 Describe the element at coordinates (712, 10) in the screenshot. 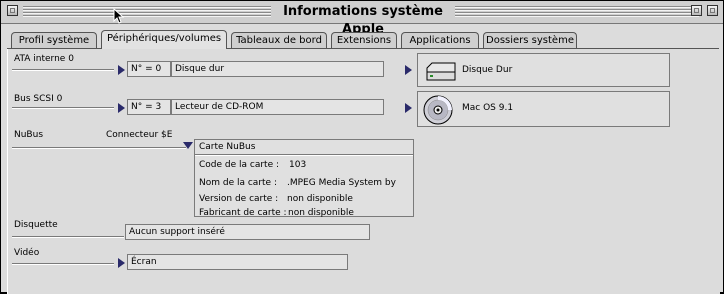

I see `collapse-box-icon` at that location.